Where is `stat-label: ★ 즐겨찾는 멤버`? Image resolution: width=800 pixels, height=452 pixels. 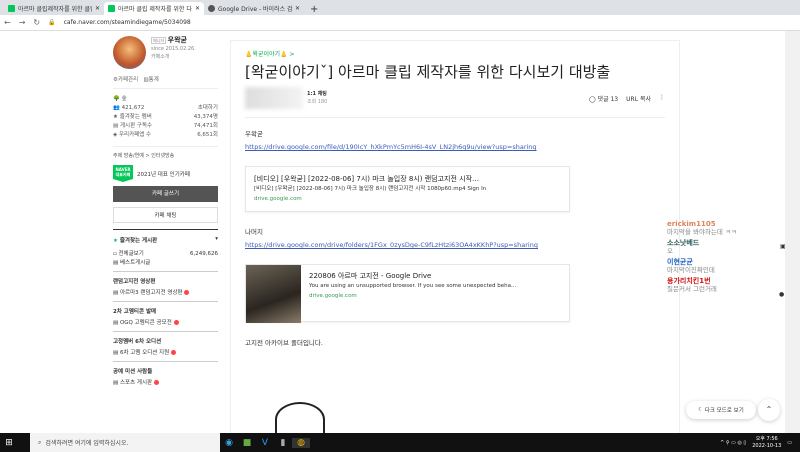 stat-label: ★ 즐겨찾는 멤버 is located at coordinates (132, 117).